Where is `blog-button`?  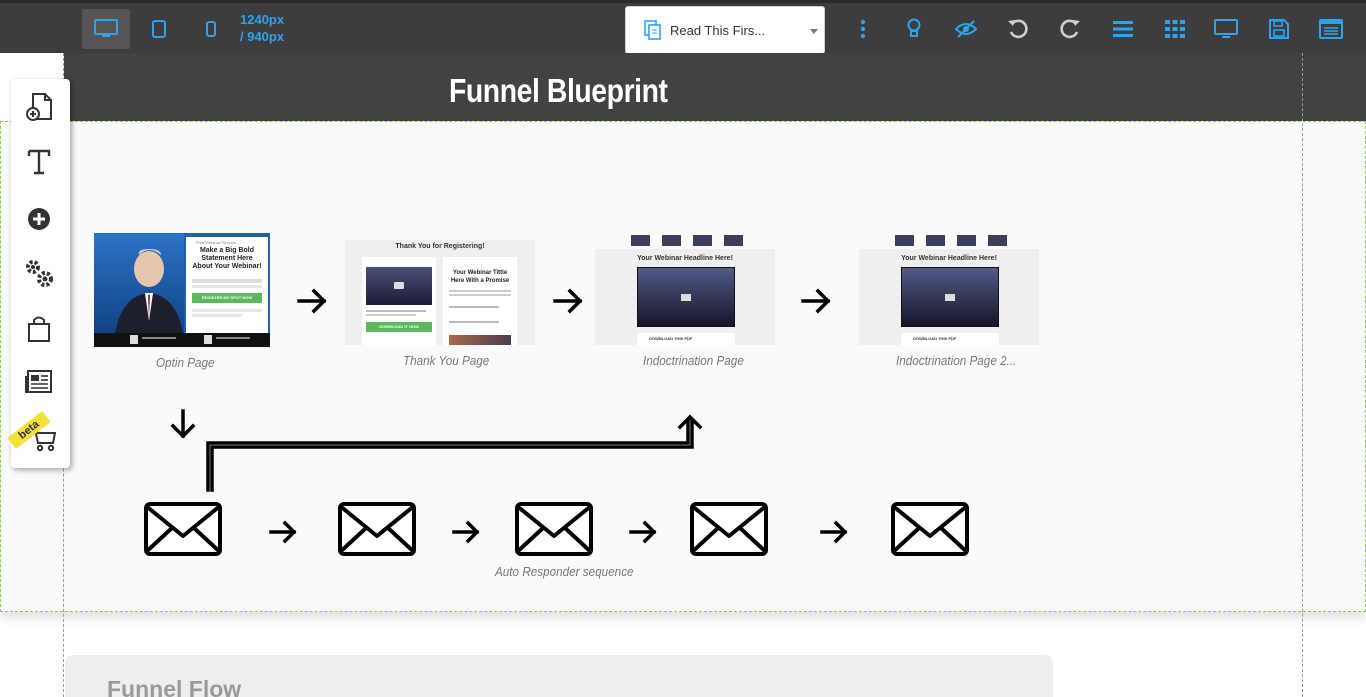 blog-button is located at coordinates (39, 382).